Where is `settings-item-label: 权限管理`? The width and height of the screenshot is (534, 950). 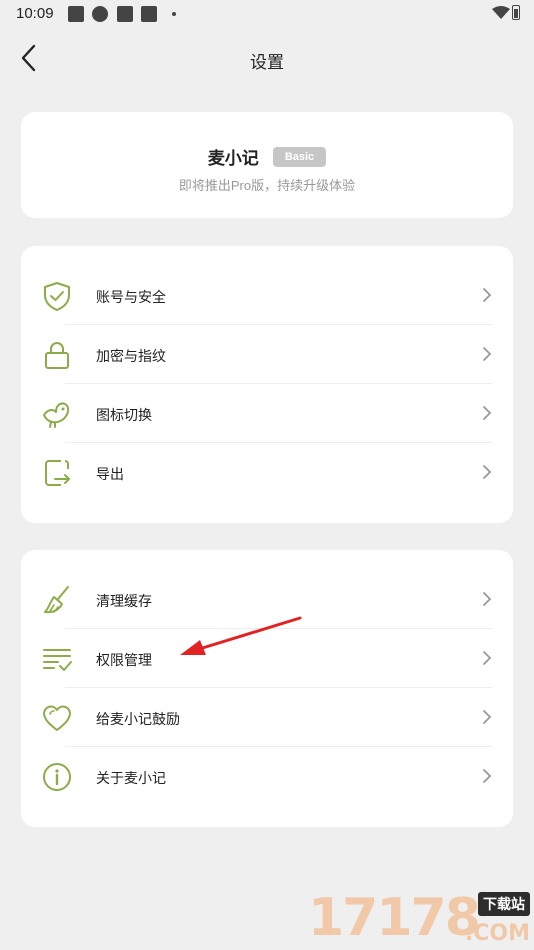
settings-item-label: 权限管理 is located at coordinates (124, 660).